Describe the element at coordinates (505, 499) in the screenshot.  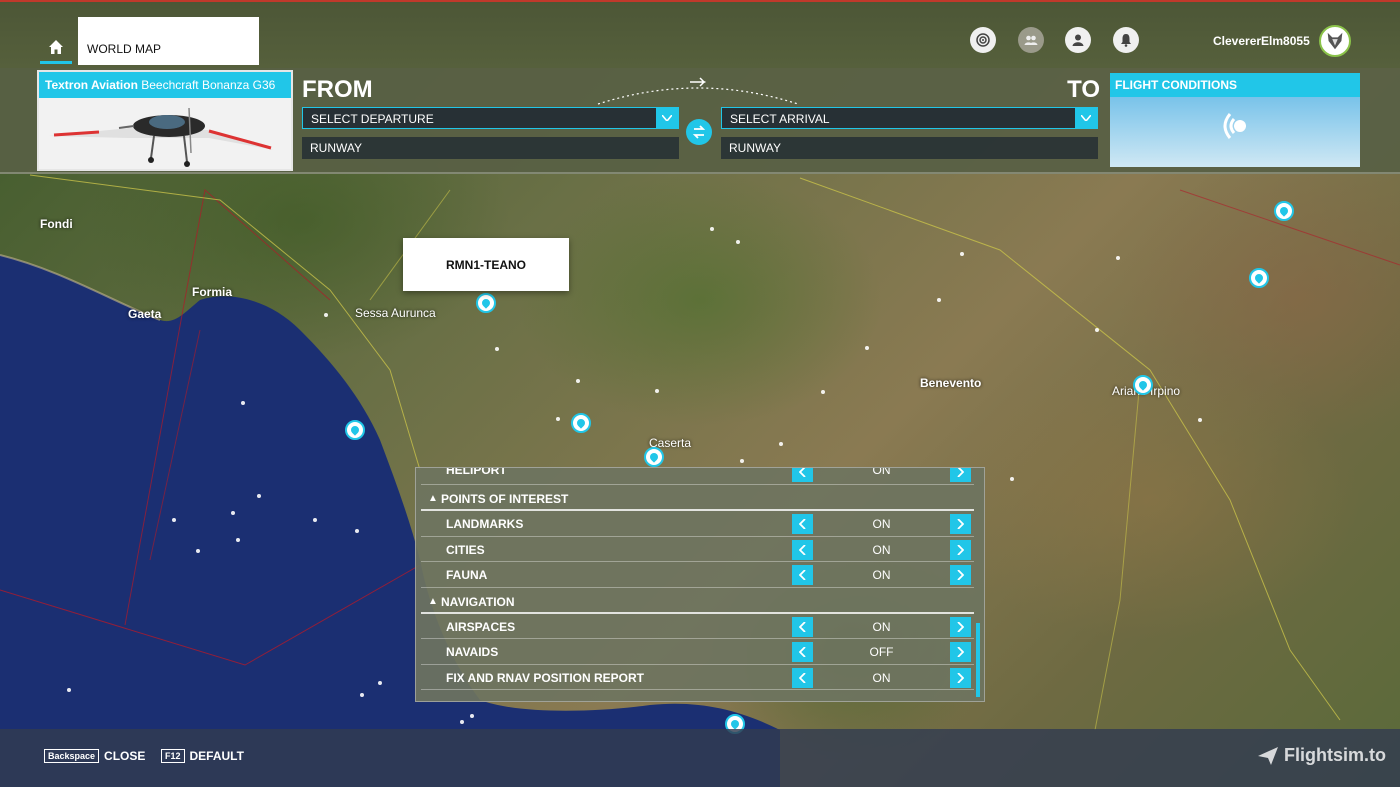
I see `section-title: POINTS OF INTEREST` at that location.